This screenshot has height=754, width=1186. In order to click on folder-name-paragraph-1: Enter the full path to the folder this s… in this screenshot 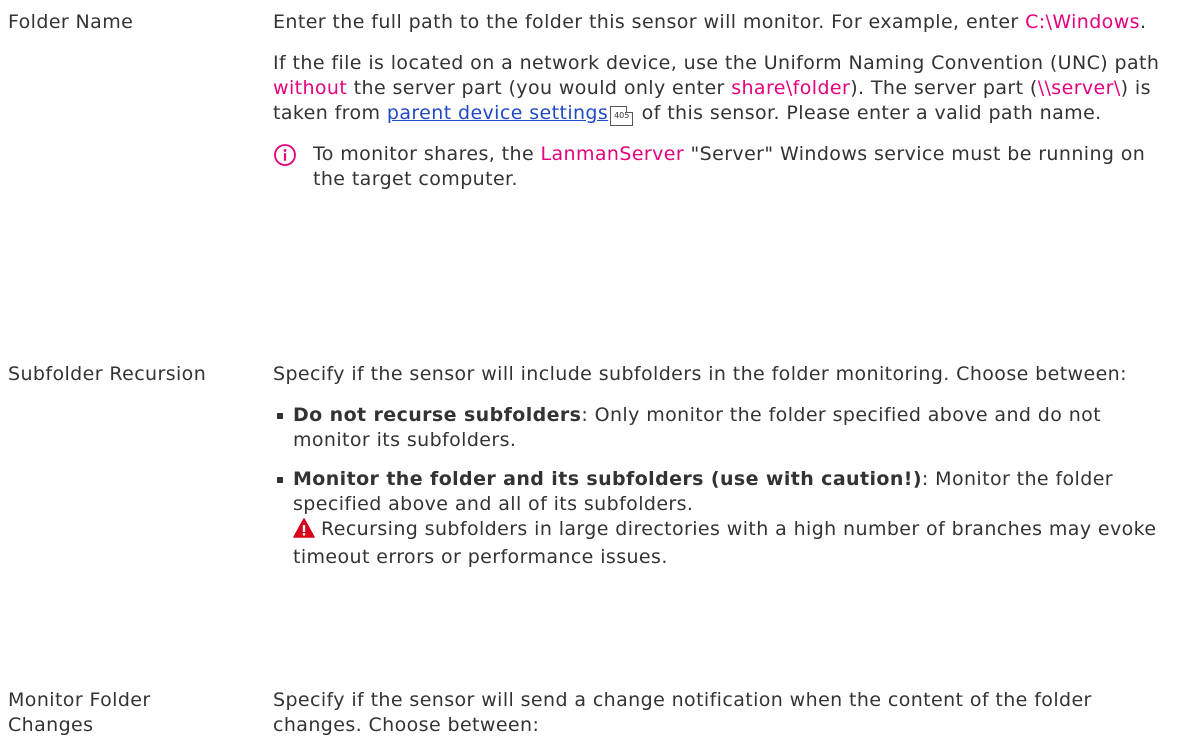, I will do `click(710, 22)`.